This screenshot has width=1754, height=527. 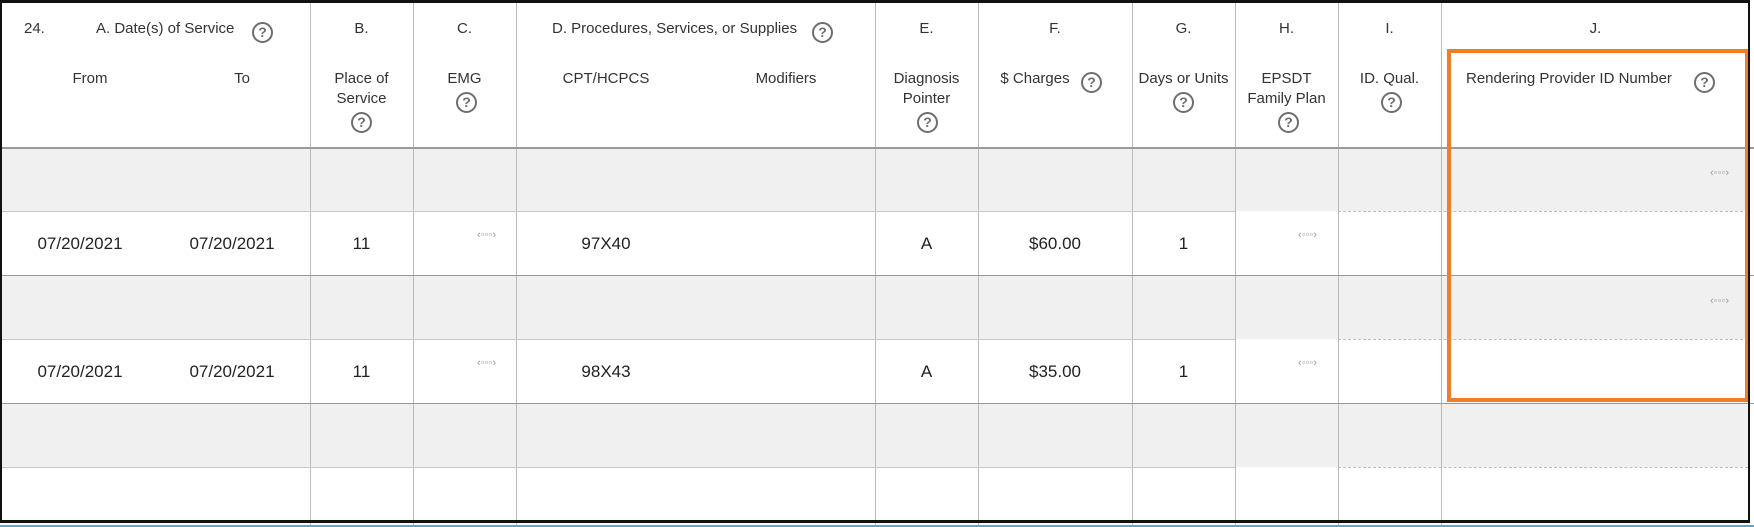 What do you see at coordinates (242, 78) in the screenshot?
I see `to-label: To` at bounding box center [242, 78].